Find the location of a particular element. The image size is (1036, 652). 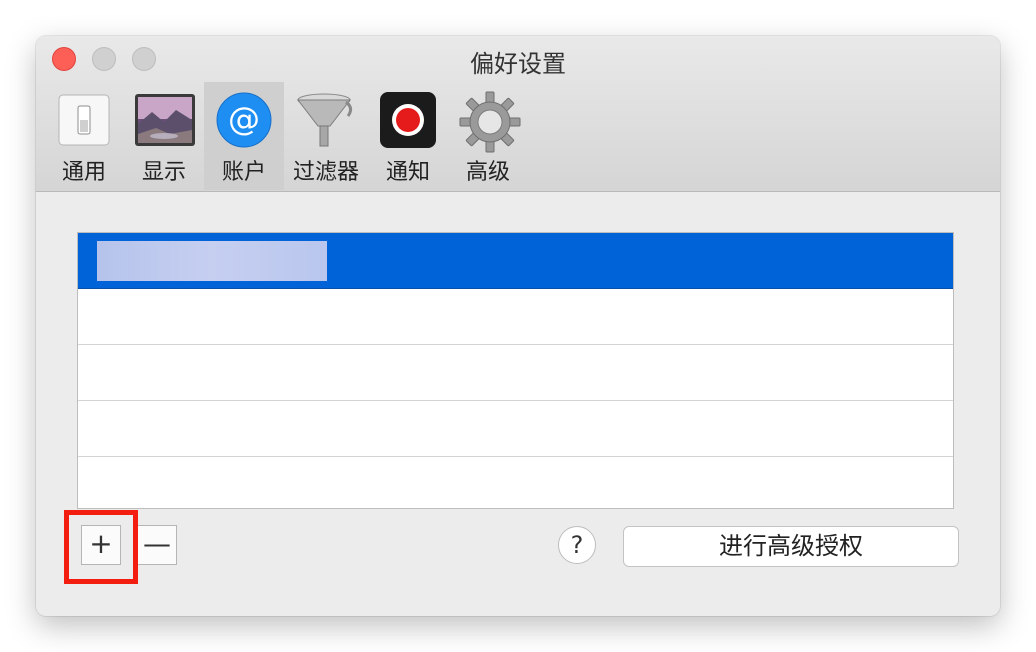

tab-advanced-label: 高级 is located at coordinates (487, 172).